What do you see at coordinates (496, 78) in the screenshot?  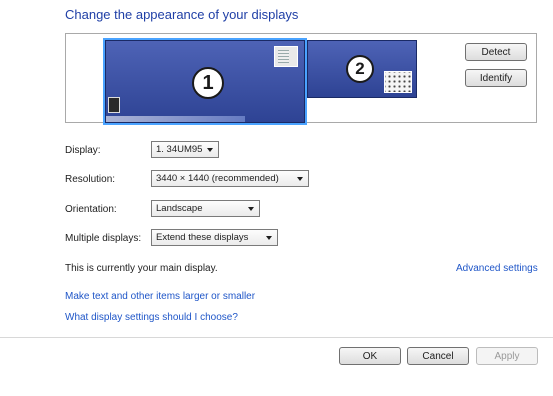 I see `identify-button: Identify` at bounding box center [496, 78].